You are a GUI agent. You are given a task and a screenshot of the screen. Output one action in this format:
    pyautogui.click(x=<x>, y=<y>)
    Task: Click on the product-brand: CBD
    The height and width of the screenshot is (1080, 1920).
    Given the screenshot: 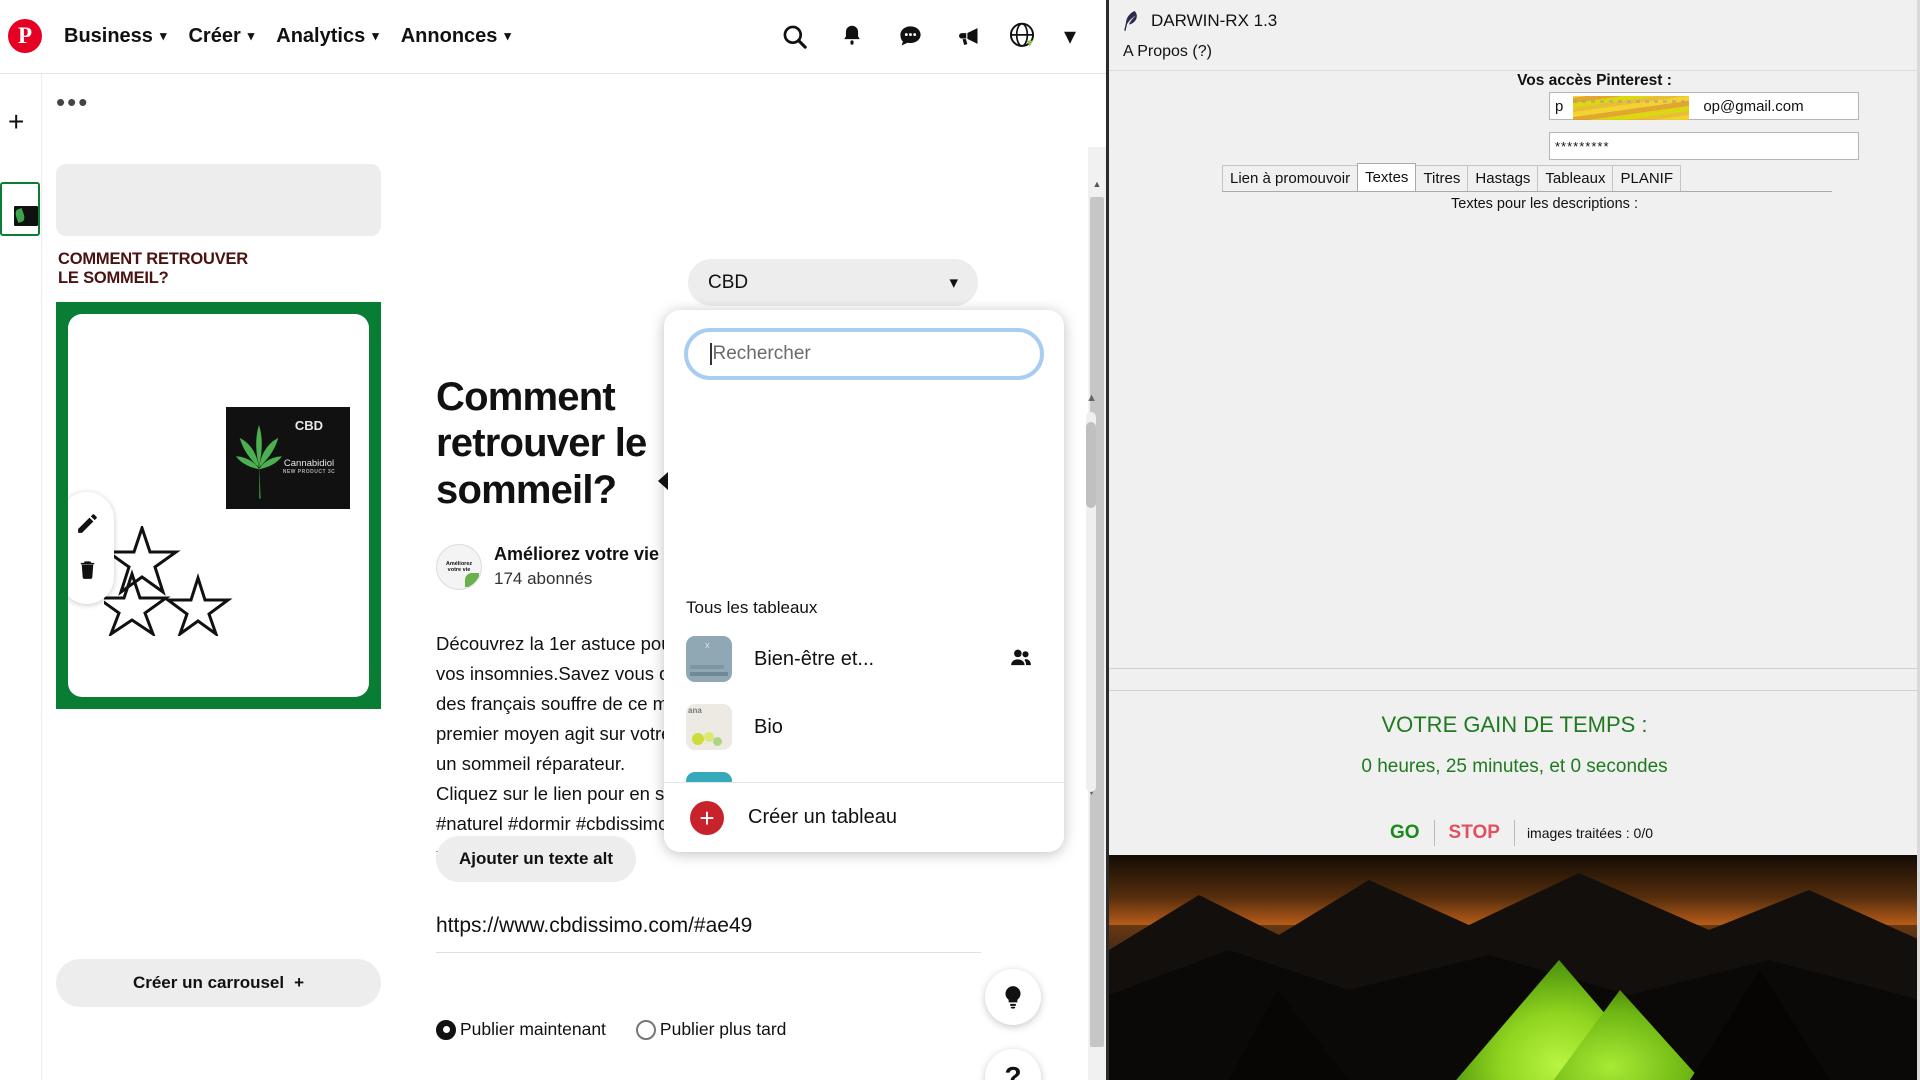 What is the action you would take?
    pyautogui.click(x=309, y=425)
    